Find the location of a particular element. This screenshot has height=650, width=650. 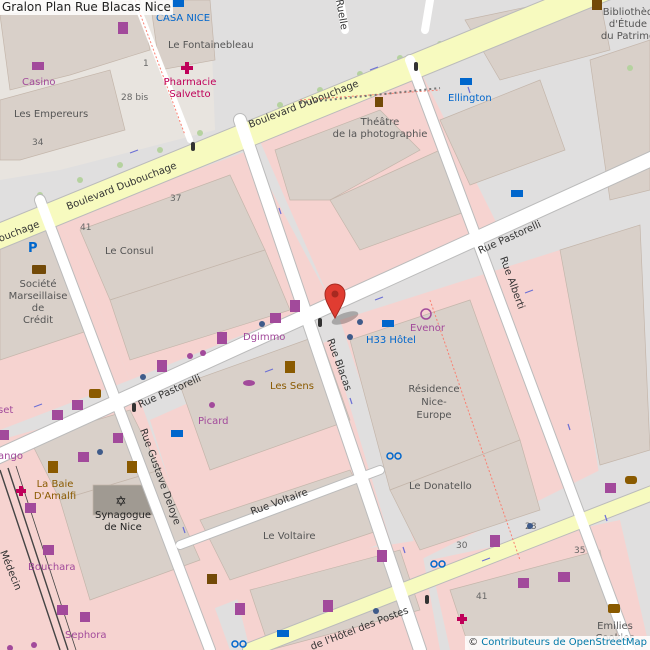

svg-text: Europe is located at coordinates (433, 415).